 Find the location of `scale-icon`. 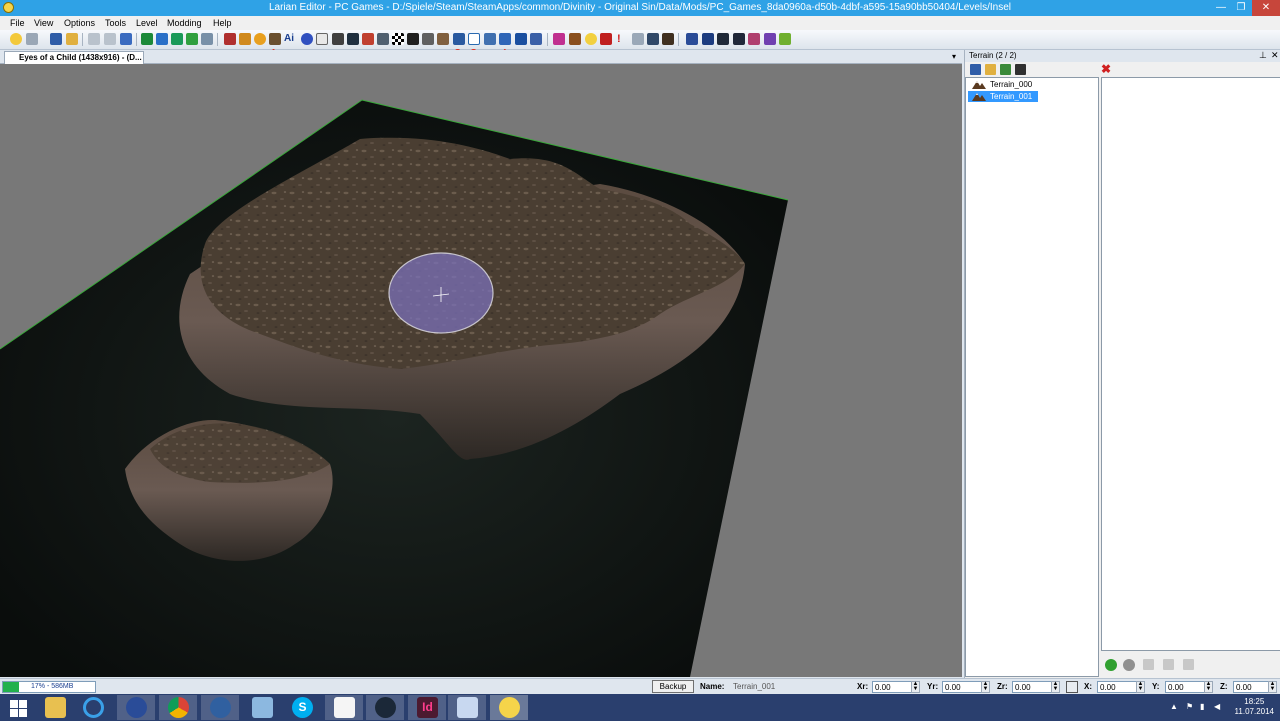

scale-icon is located at coordinates (192, 39).